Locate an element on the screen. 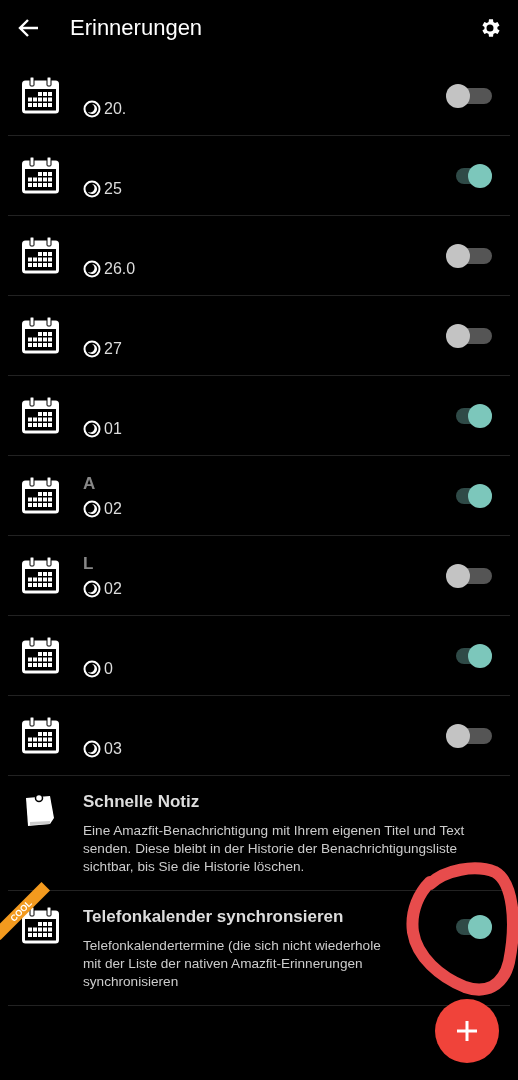 The width and height of the screenshot is (518, 1080). sync-description: Telefonkalendertermine (die sich nicht wiederhole mit der Liste der nativen Amazfit-Erinnerungen synchronisieren is located at coordinates (232, 964).